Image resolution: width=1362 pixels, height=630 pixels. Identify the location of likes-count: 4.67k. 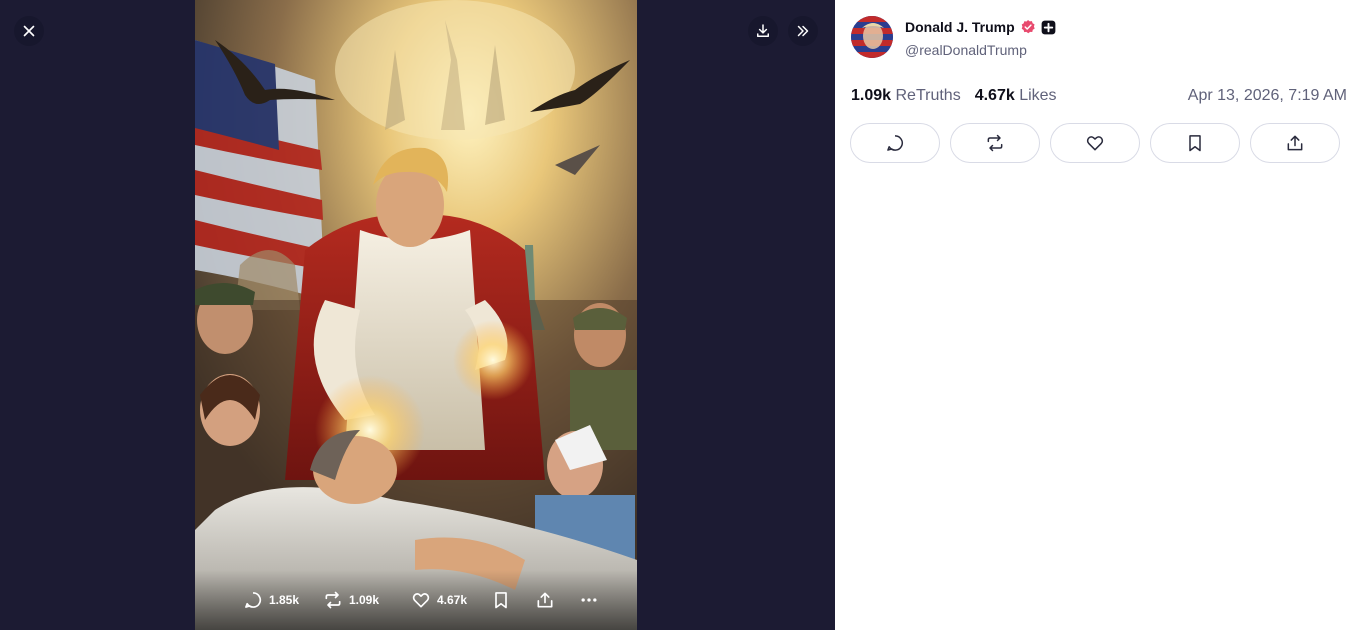
(994, 95).